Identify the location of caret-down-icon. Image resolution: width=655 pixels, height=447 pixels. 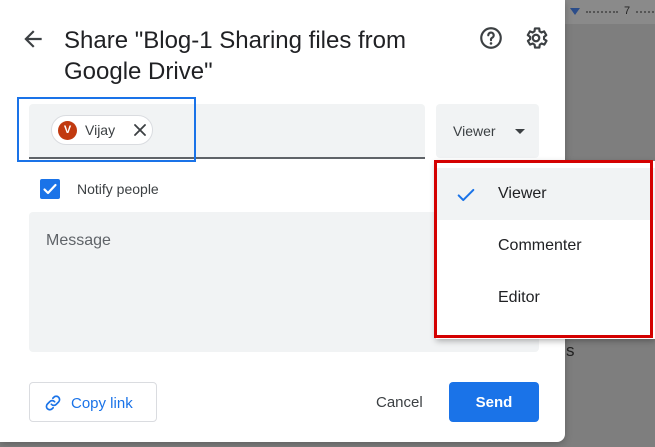
(520, 131).